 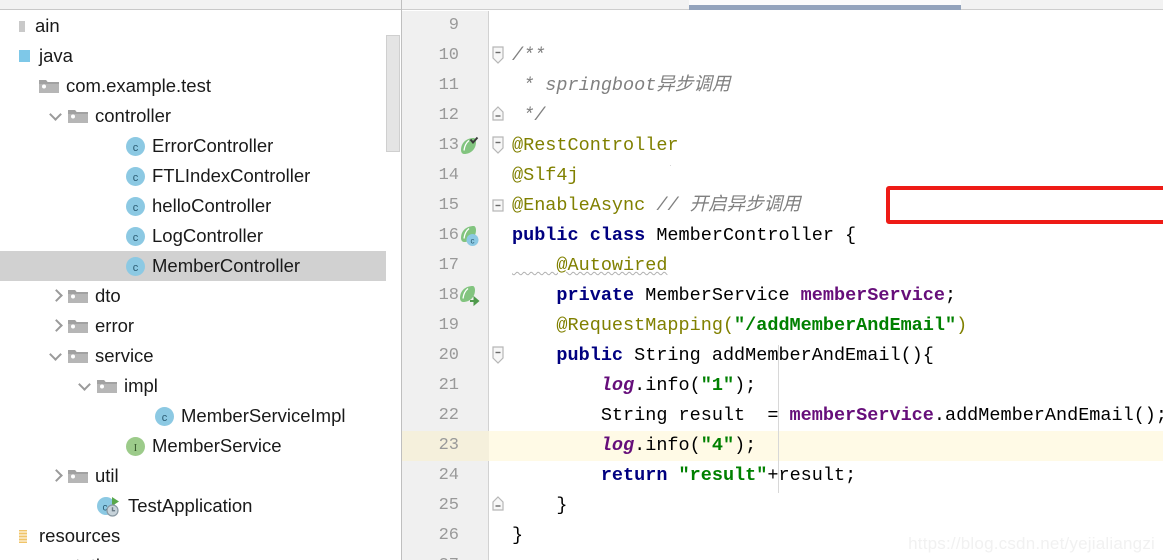 What do you see at coordinates (448, 115) in the screenshot?
I see `line-number: 12` at bounding box center [448, 115].